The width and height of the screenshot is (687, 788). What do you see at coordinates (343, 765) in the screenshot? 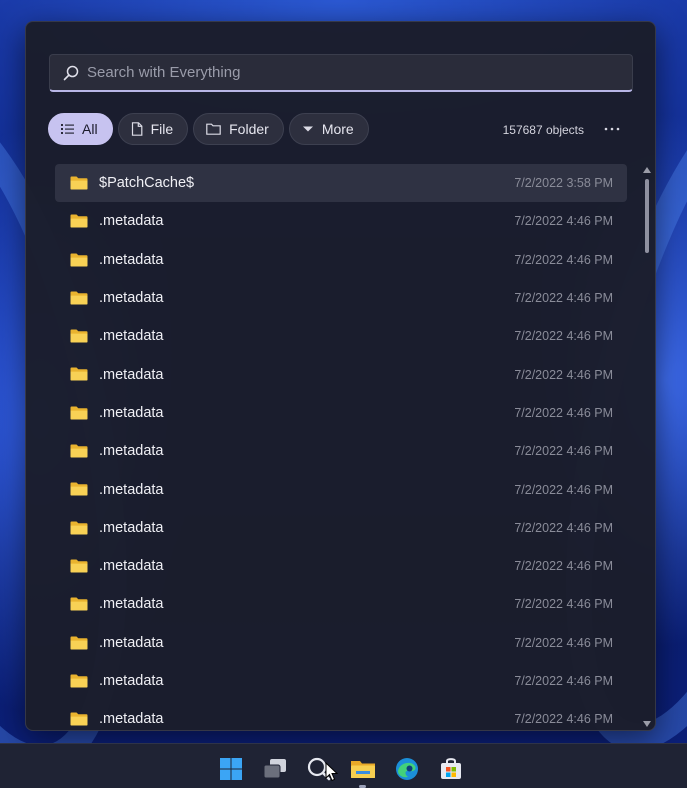
I see `taskbar` at bounding box center [343, 765].